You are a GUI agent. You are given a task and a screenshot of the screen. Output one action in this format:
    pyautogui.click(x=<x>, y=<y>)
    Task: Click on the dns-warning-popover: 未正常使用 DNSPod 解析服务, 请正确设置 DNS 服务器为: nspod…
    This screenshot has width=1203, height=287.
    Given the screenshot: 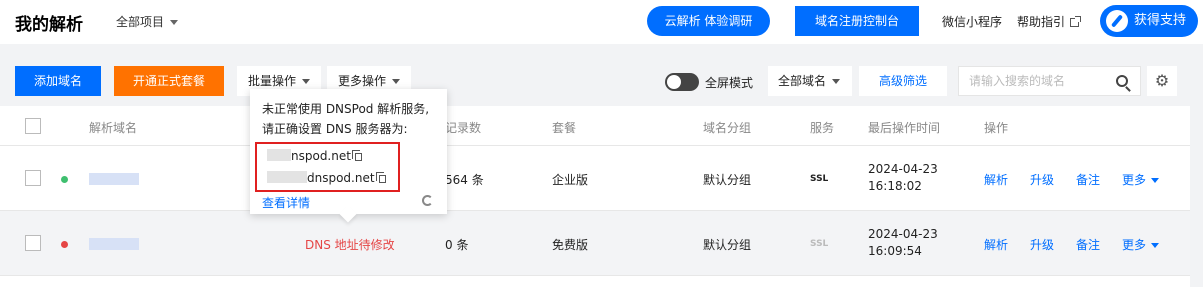 What is the action you would take?
    pyautogui.click(x=348, y=156)
    